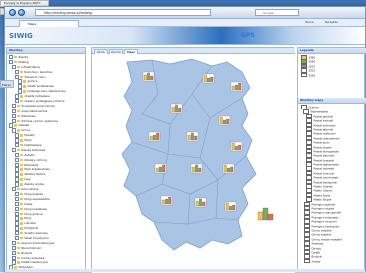 This screenshot has width=366, height=273. I want to click on tree-item-label: Zasoby wodne, so click(34, 184).